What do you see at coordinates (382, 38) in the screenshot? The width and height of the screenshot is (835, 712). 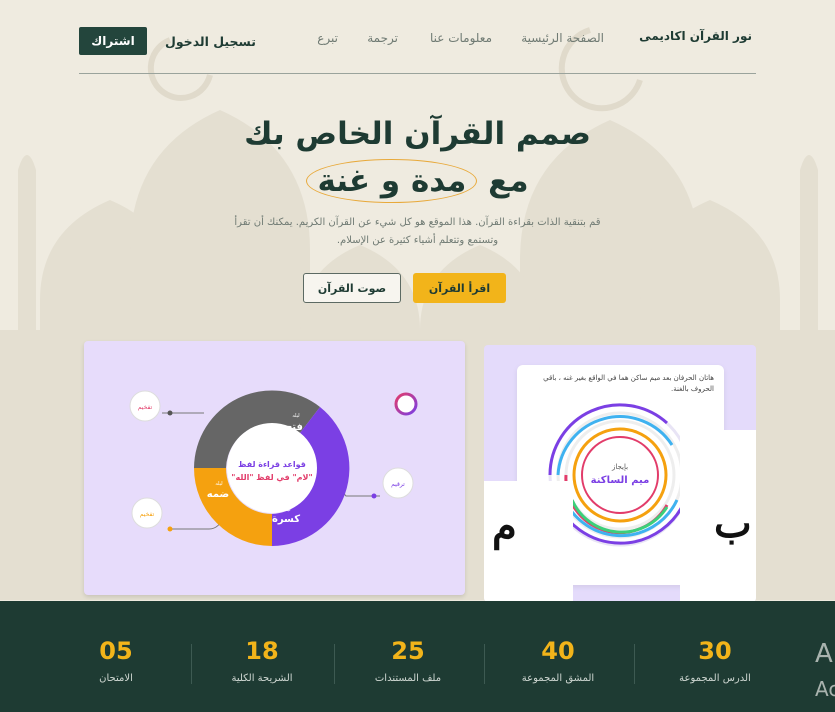 I see `nav-item-translation: ترجمة` at bounding box center [382, 38].